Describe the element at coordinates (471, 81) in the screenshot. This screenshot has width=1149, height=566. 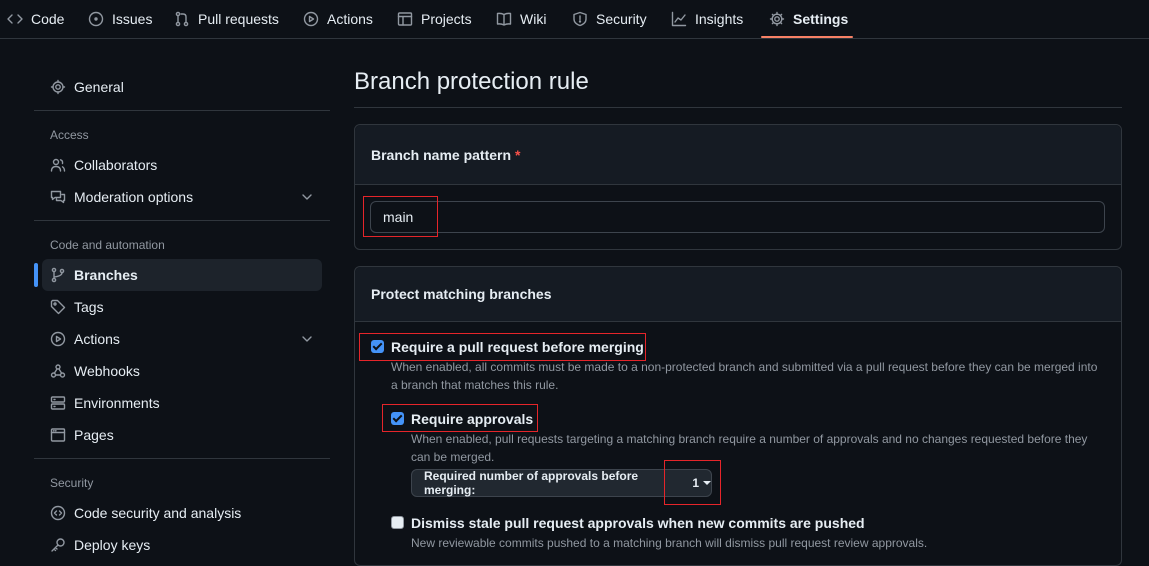
I see `page-title: Branch protection rule` at that location.